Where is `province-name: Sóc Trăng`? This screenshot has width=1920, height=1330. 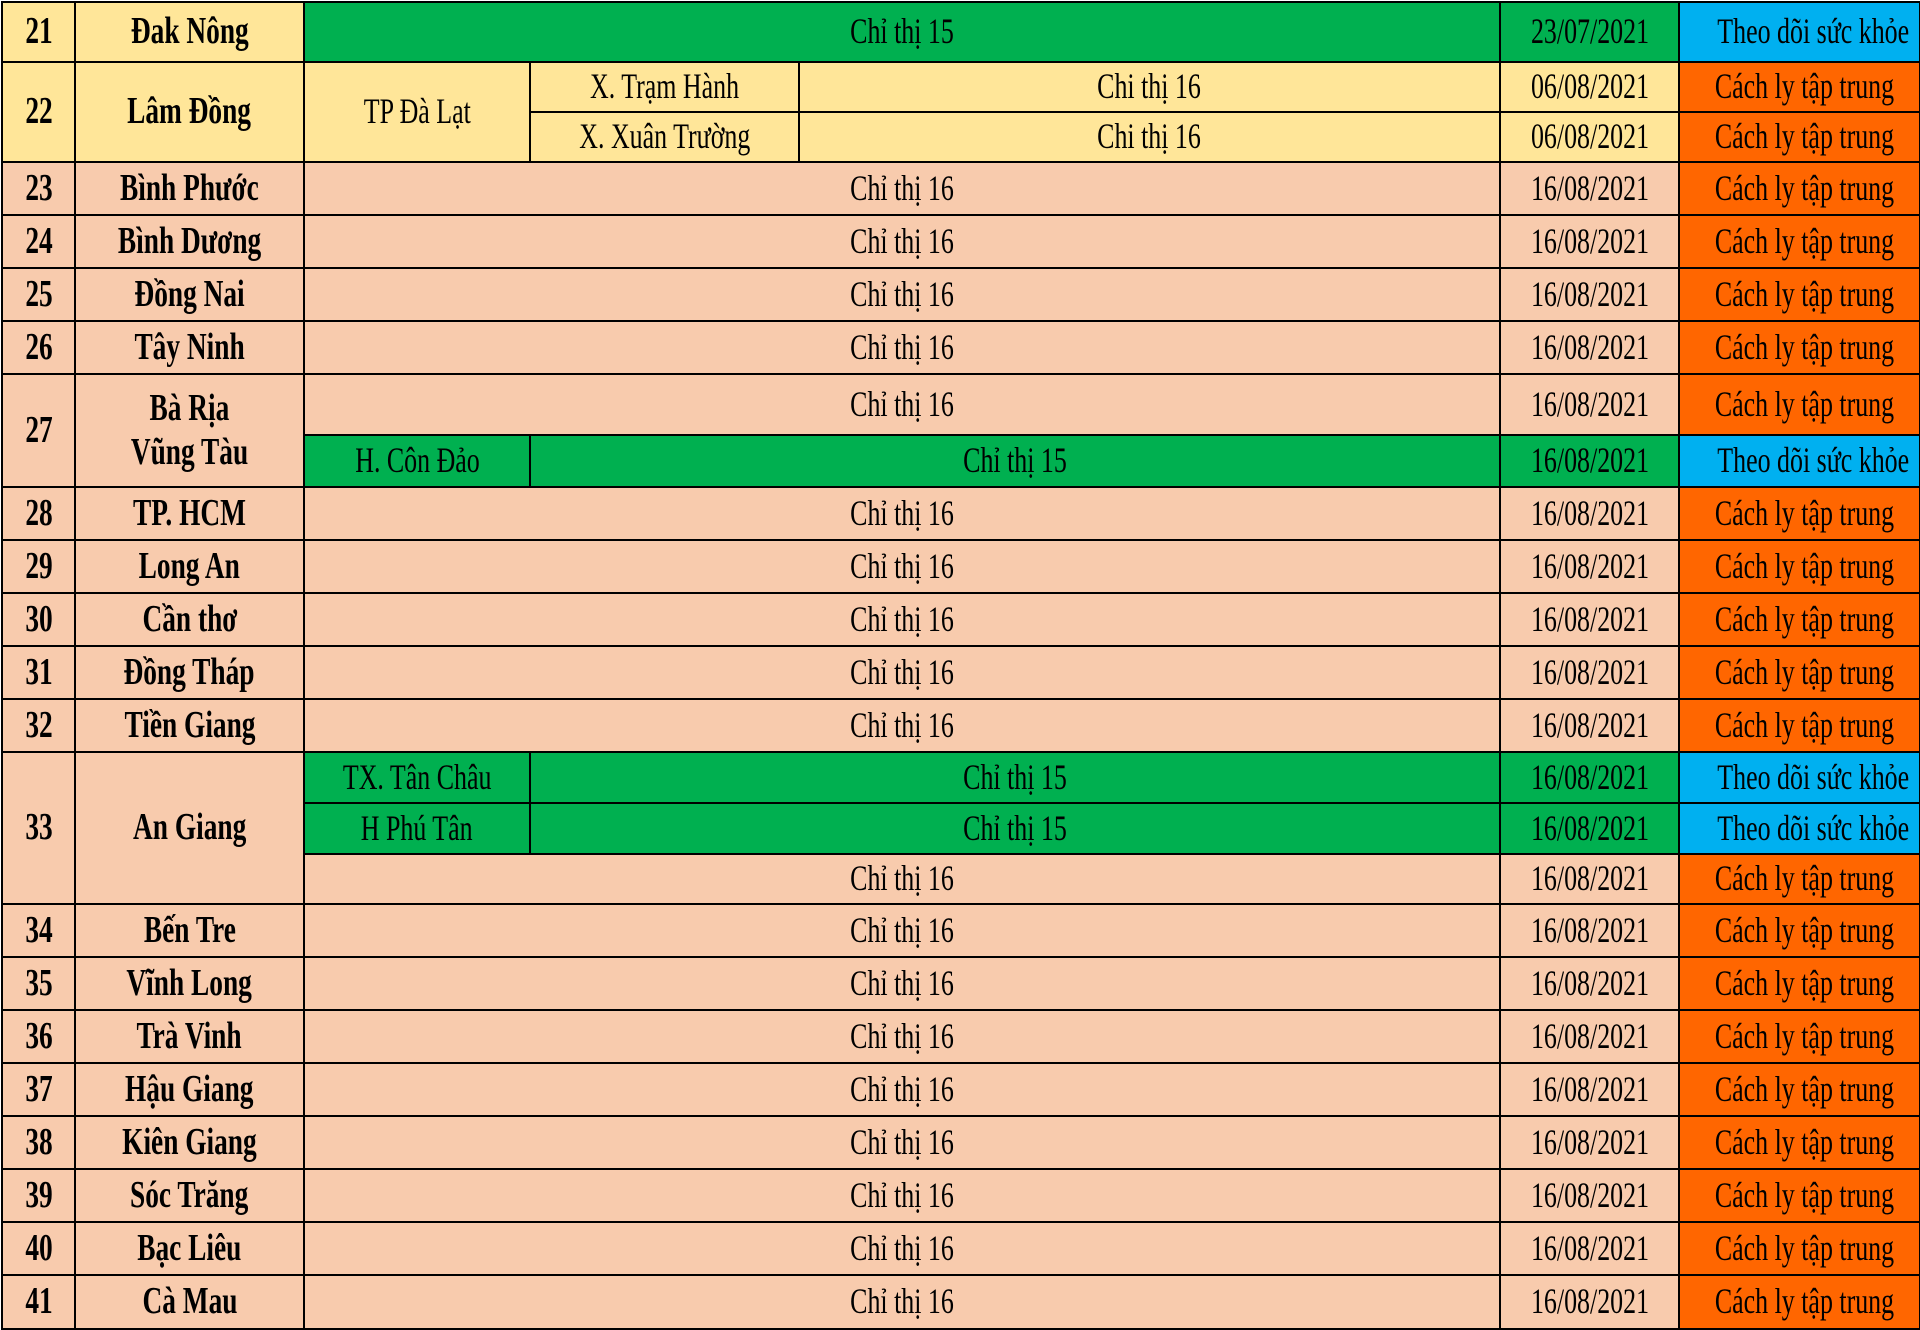
province-name: Sóc Trăng is located at coordinates (189, 1195).